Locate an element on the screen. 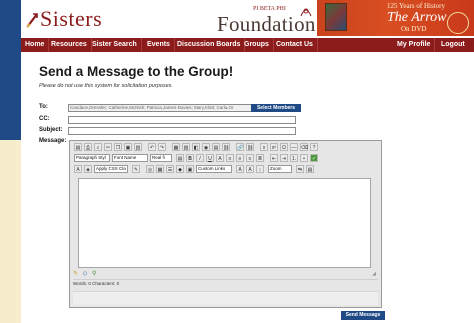 The width and height of the screenshot is (474, 323). nav-item-groups: Groups is located at coordinates (257, 45).